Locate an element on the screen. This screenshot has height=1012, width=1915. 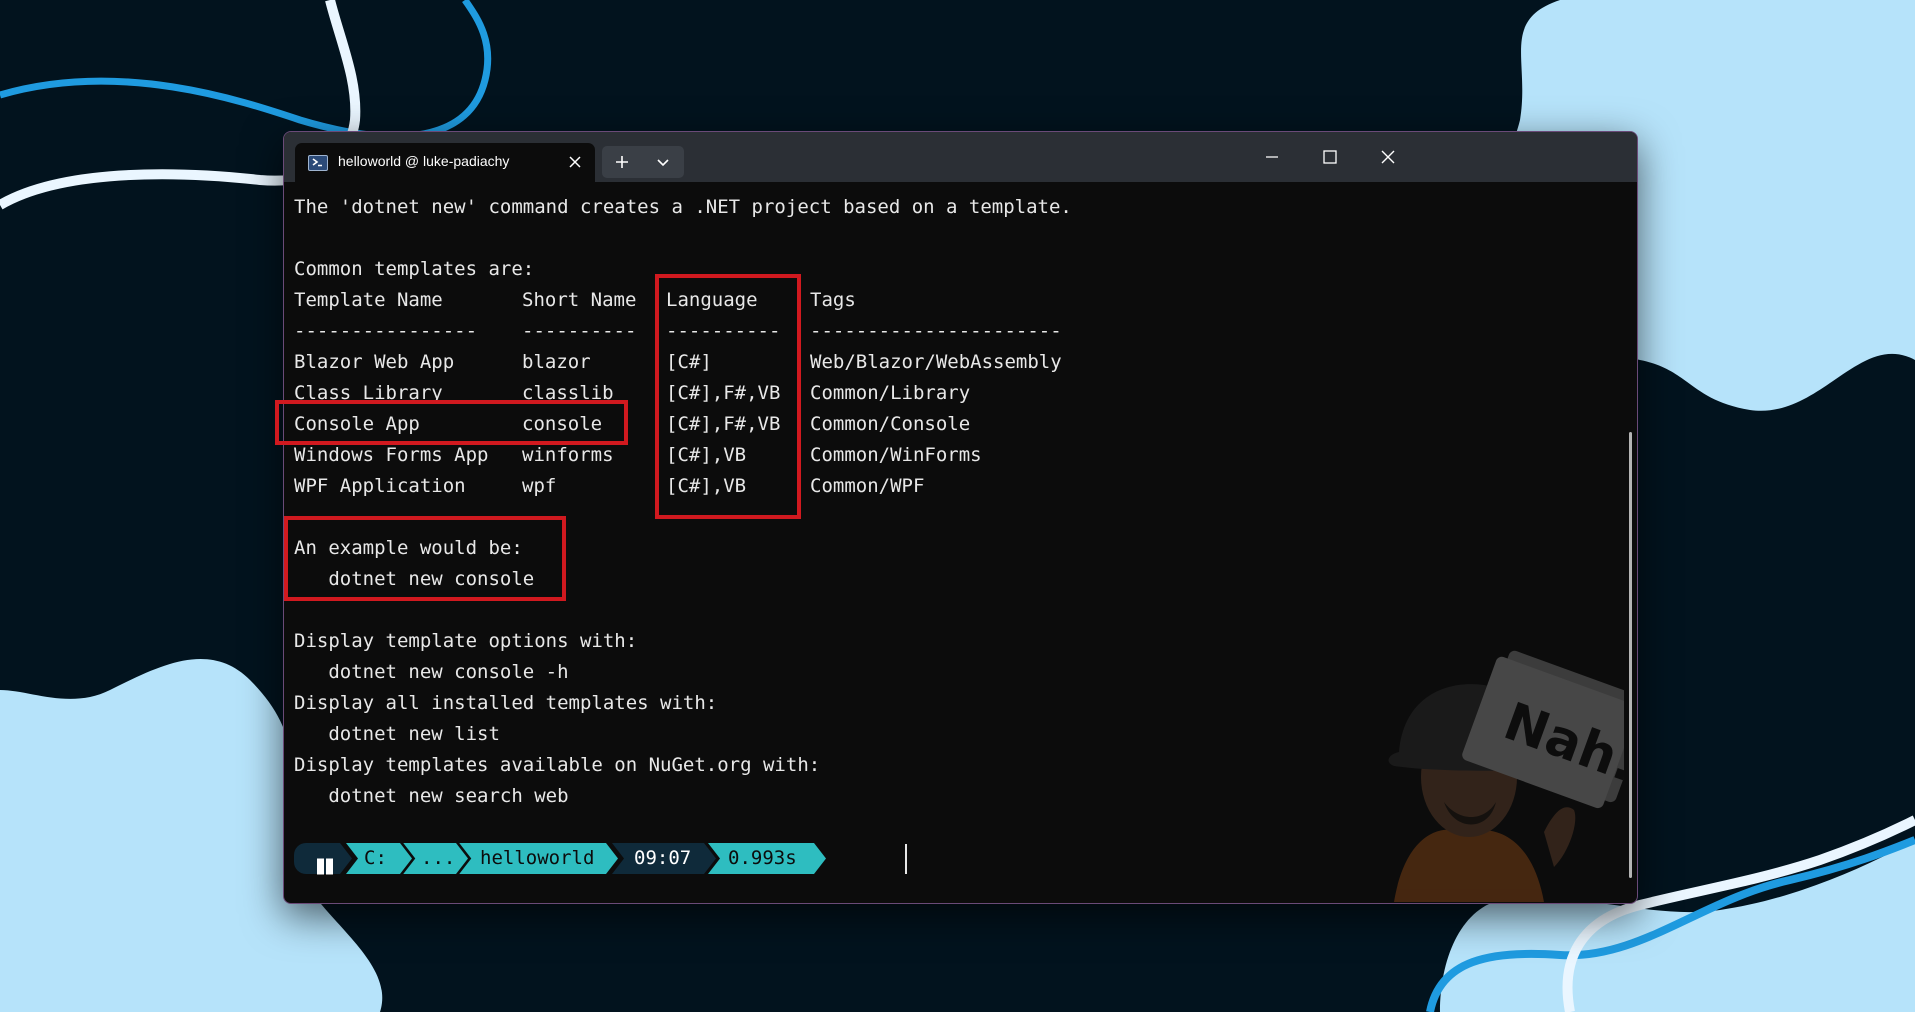
tab-title: helloworld @ luke-padiachy is located at coordinates (424, 161).